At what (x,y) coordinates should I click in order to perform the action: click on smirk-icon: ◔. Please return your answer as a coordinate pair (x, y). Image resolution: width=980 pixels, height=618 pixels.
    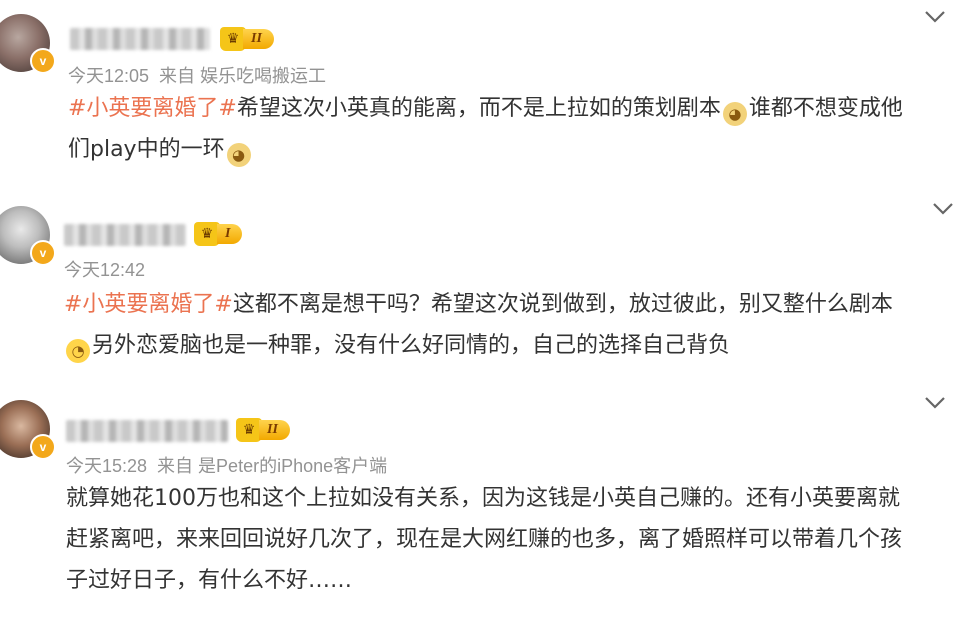
    Looking at the image, I should click on (78, 351).